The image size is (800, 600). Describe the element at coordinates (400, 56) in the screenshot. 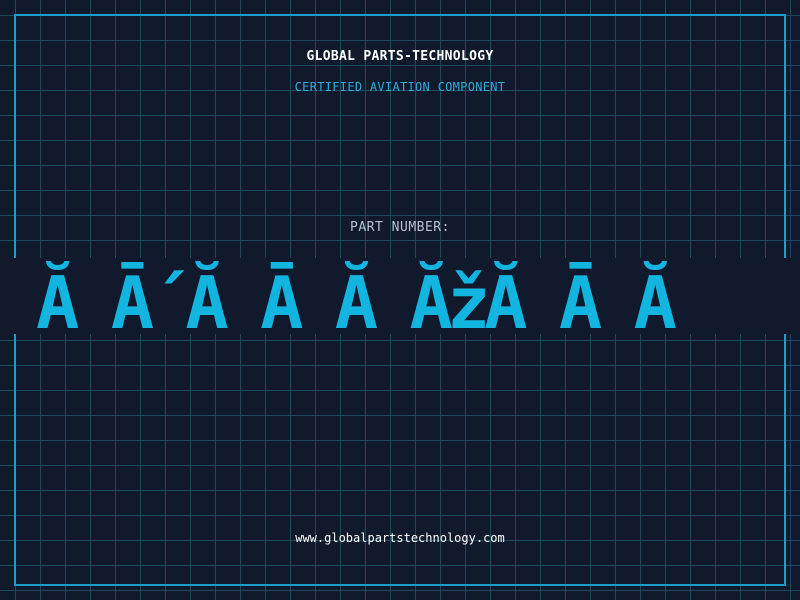

I see `brand-title: GLOBAL PARTS-TECHNOLOGY` at that location.